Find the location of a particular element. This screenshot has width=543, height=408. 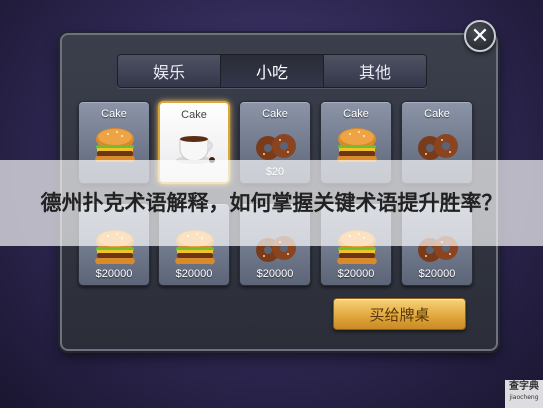

site-watermark: 查字典 jiaocheng is located at coordinates (524, 394).